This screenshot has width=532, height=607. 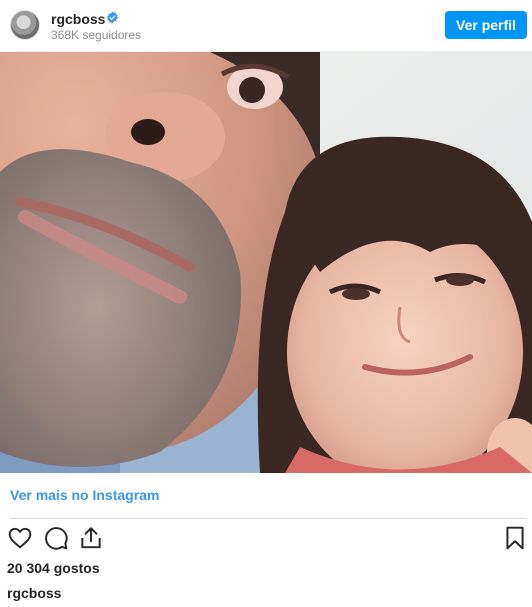 What do you see at coordinates (25, 25) in the screenshot?
I see `avatar` at bounding box center [25, 25].